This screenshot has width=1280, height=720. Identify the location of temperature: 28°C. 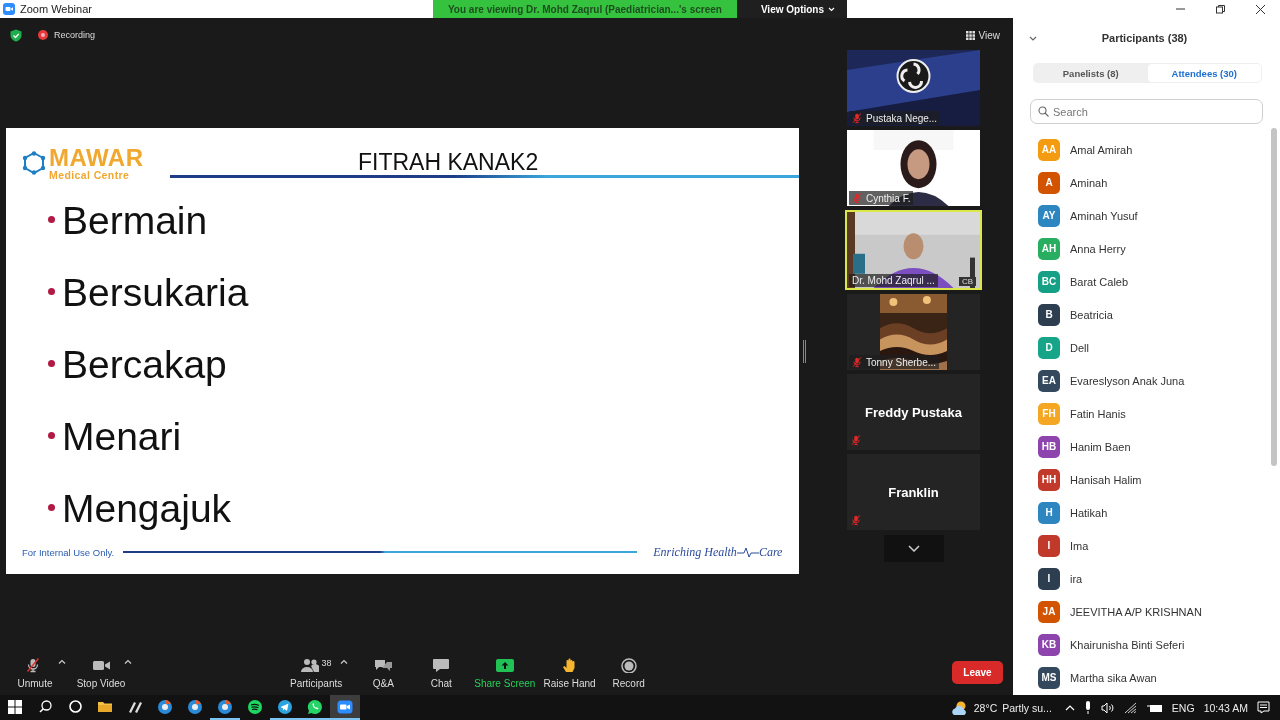
(985, 707).